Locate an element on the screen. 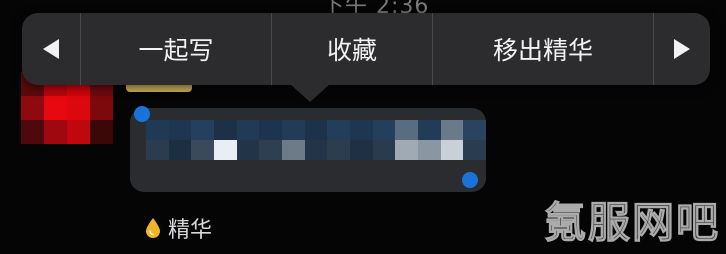  menu-item-write-together: 一起写 is located at coordinates (176, 49).